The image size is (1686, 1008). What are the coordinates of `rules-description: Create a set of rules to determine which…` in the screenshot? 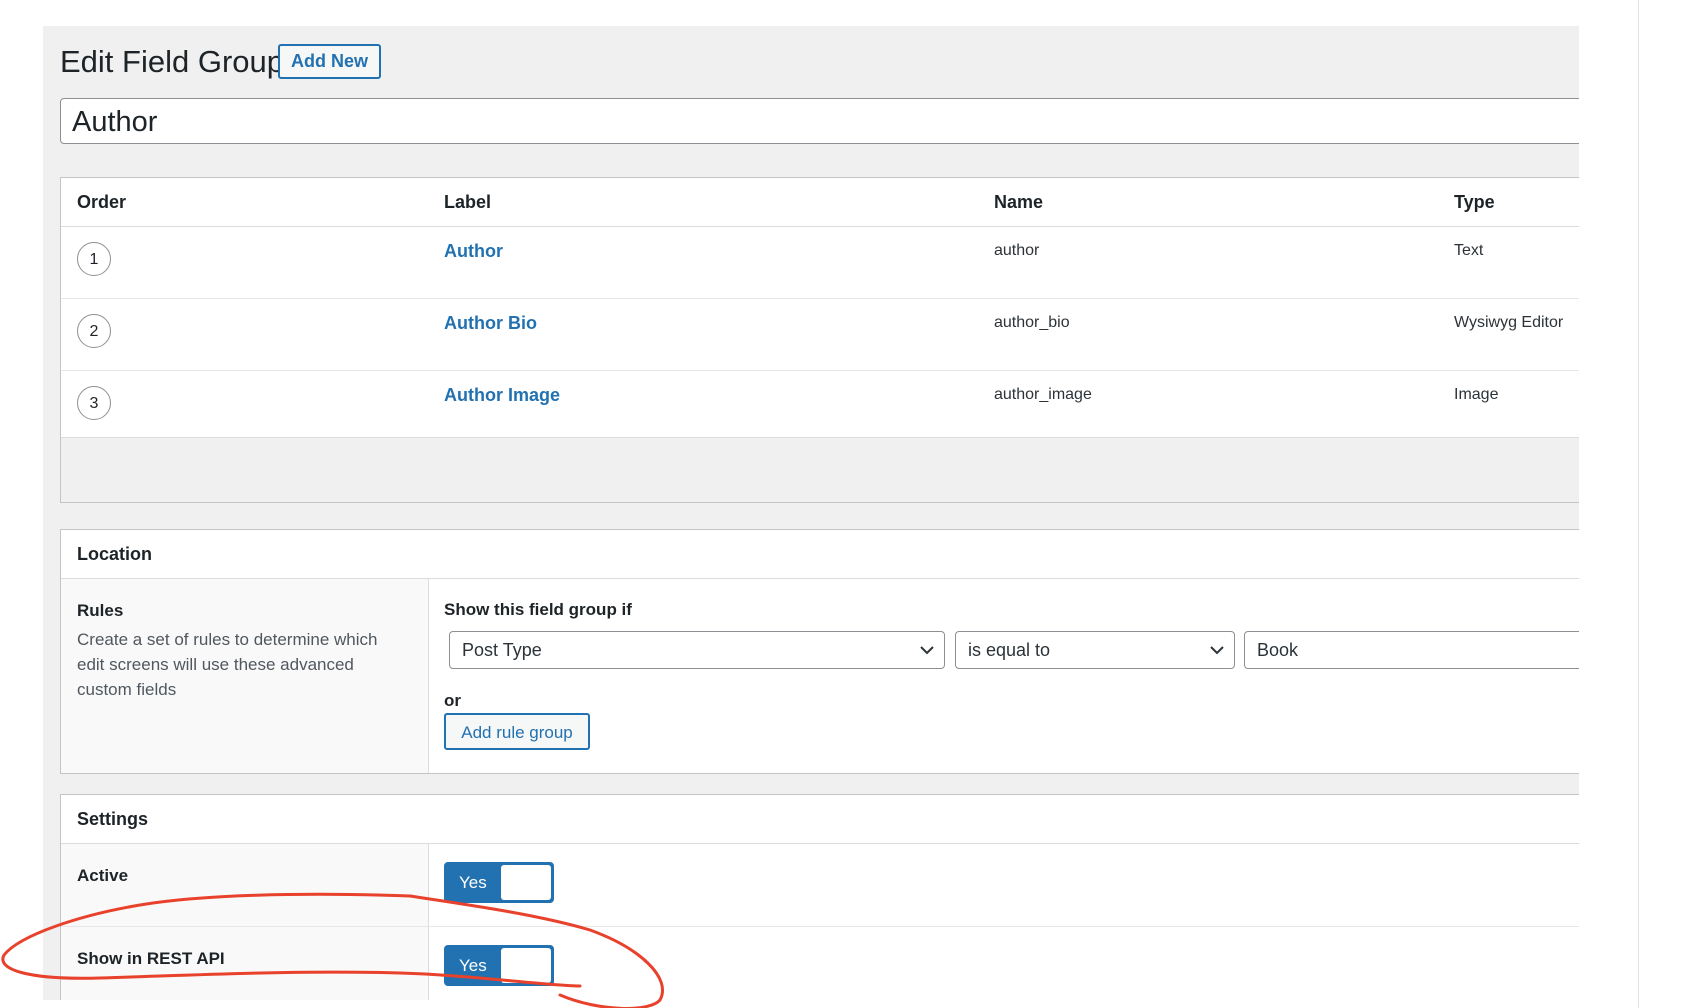 It's located at (227, 664).